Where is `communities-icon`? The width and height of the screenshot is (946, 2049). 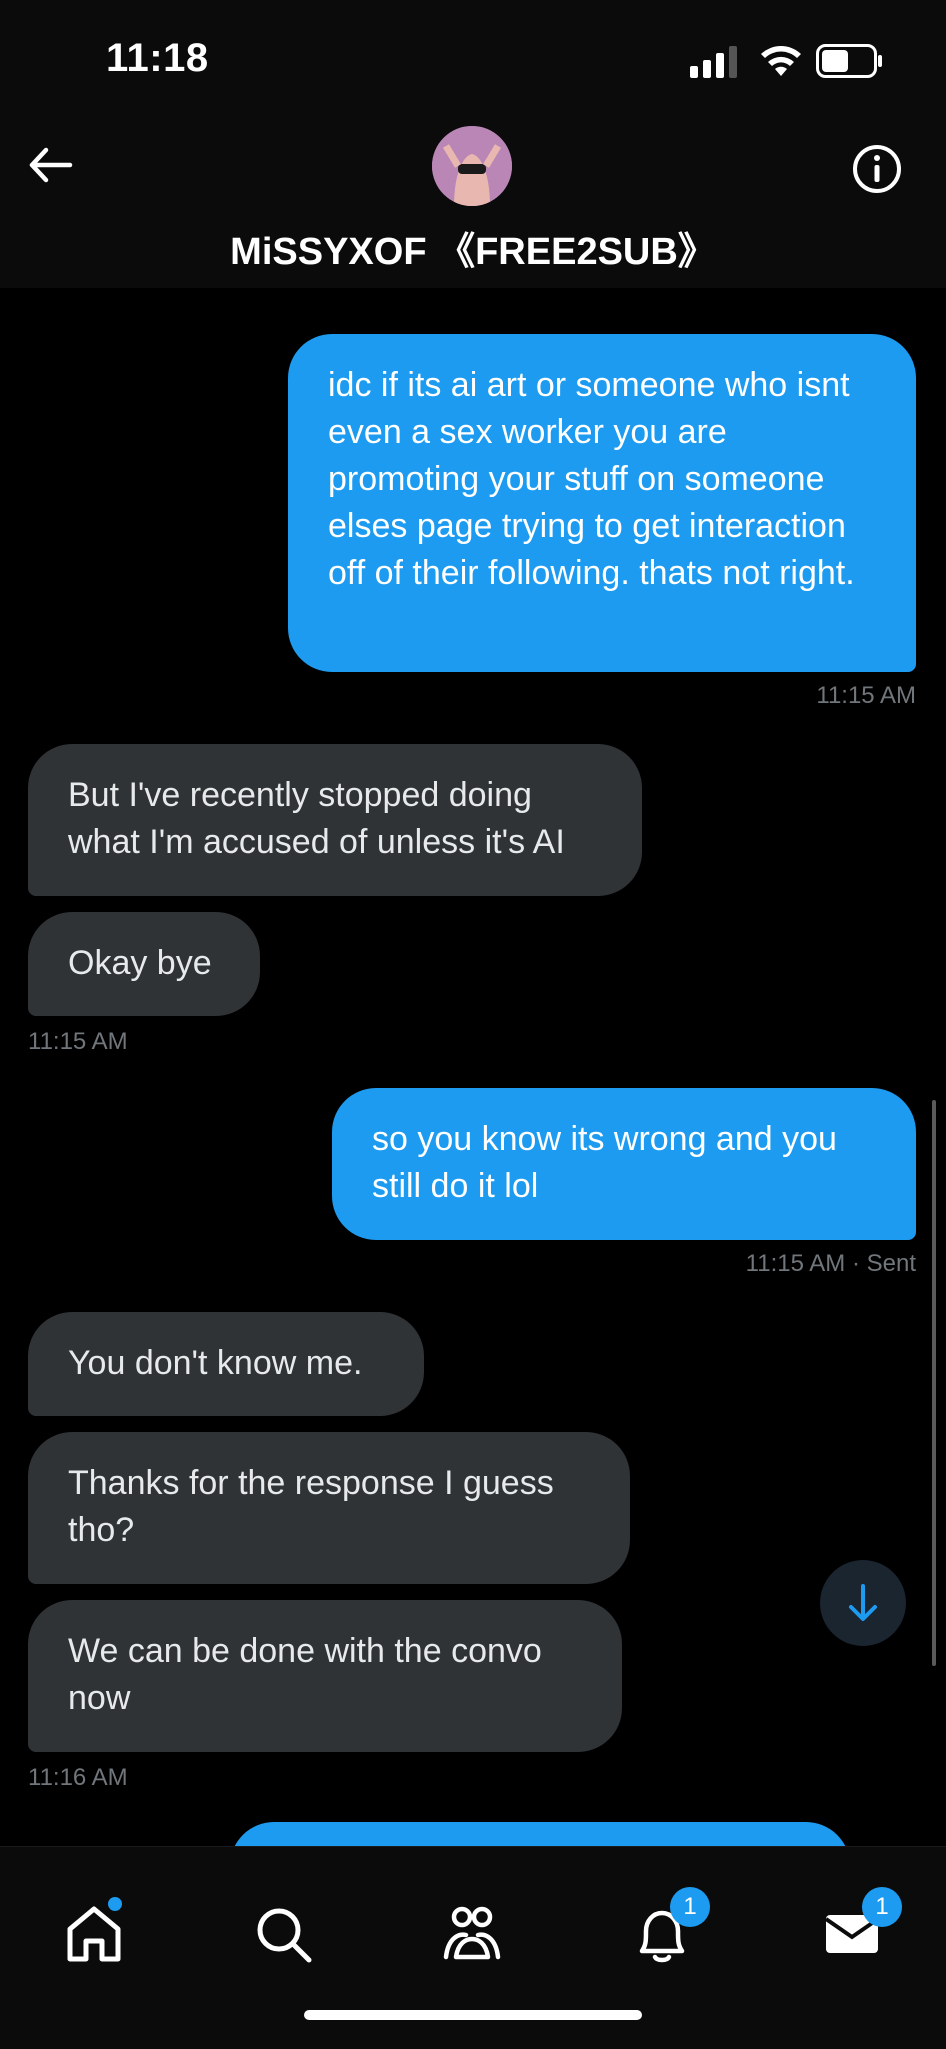 communities-icon is located at coordinates (472, 1933).